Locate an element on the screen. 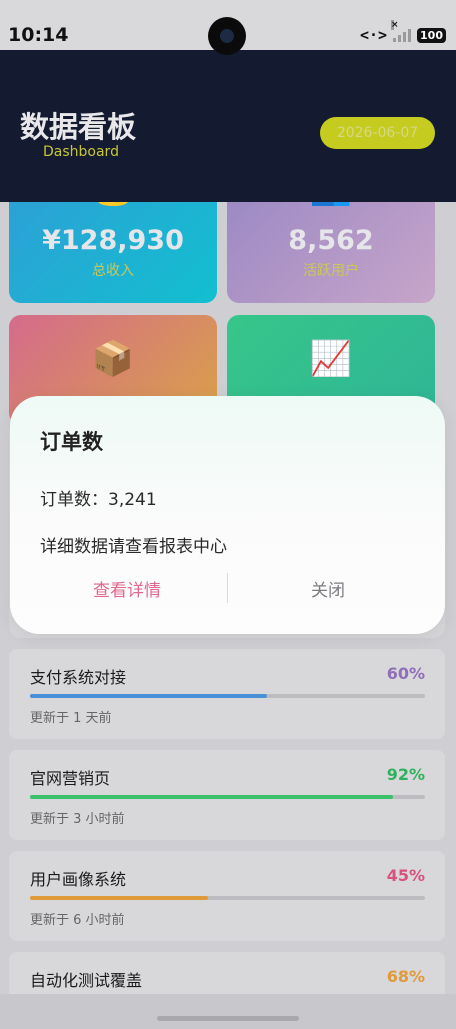  project-percent: 68% is located at coordinates (405, 976).